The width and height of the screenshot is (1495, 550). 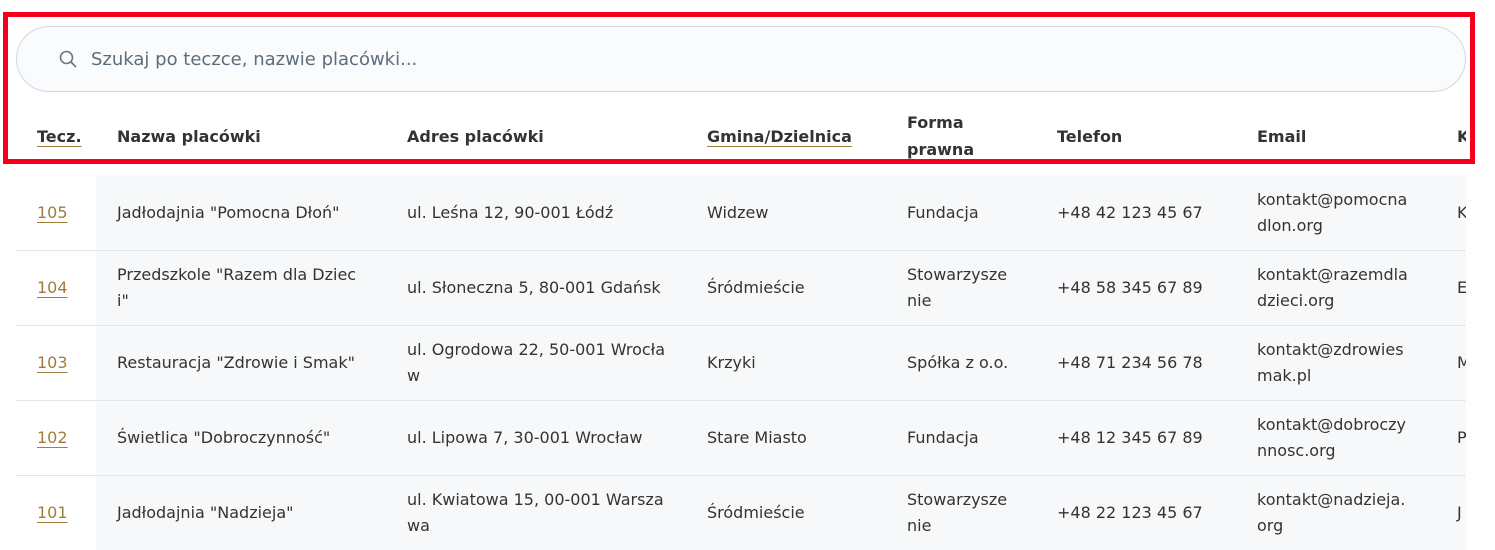 What do you see at coordinates (1136, 512) in the screenshot?
I see `telefon-cell: +48 22 123 45 67` at bounding box center [1136, 512].